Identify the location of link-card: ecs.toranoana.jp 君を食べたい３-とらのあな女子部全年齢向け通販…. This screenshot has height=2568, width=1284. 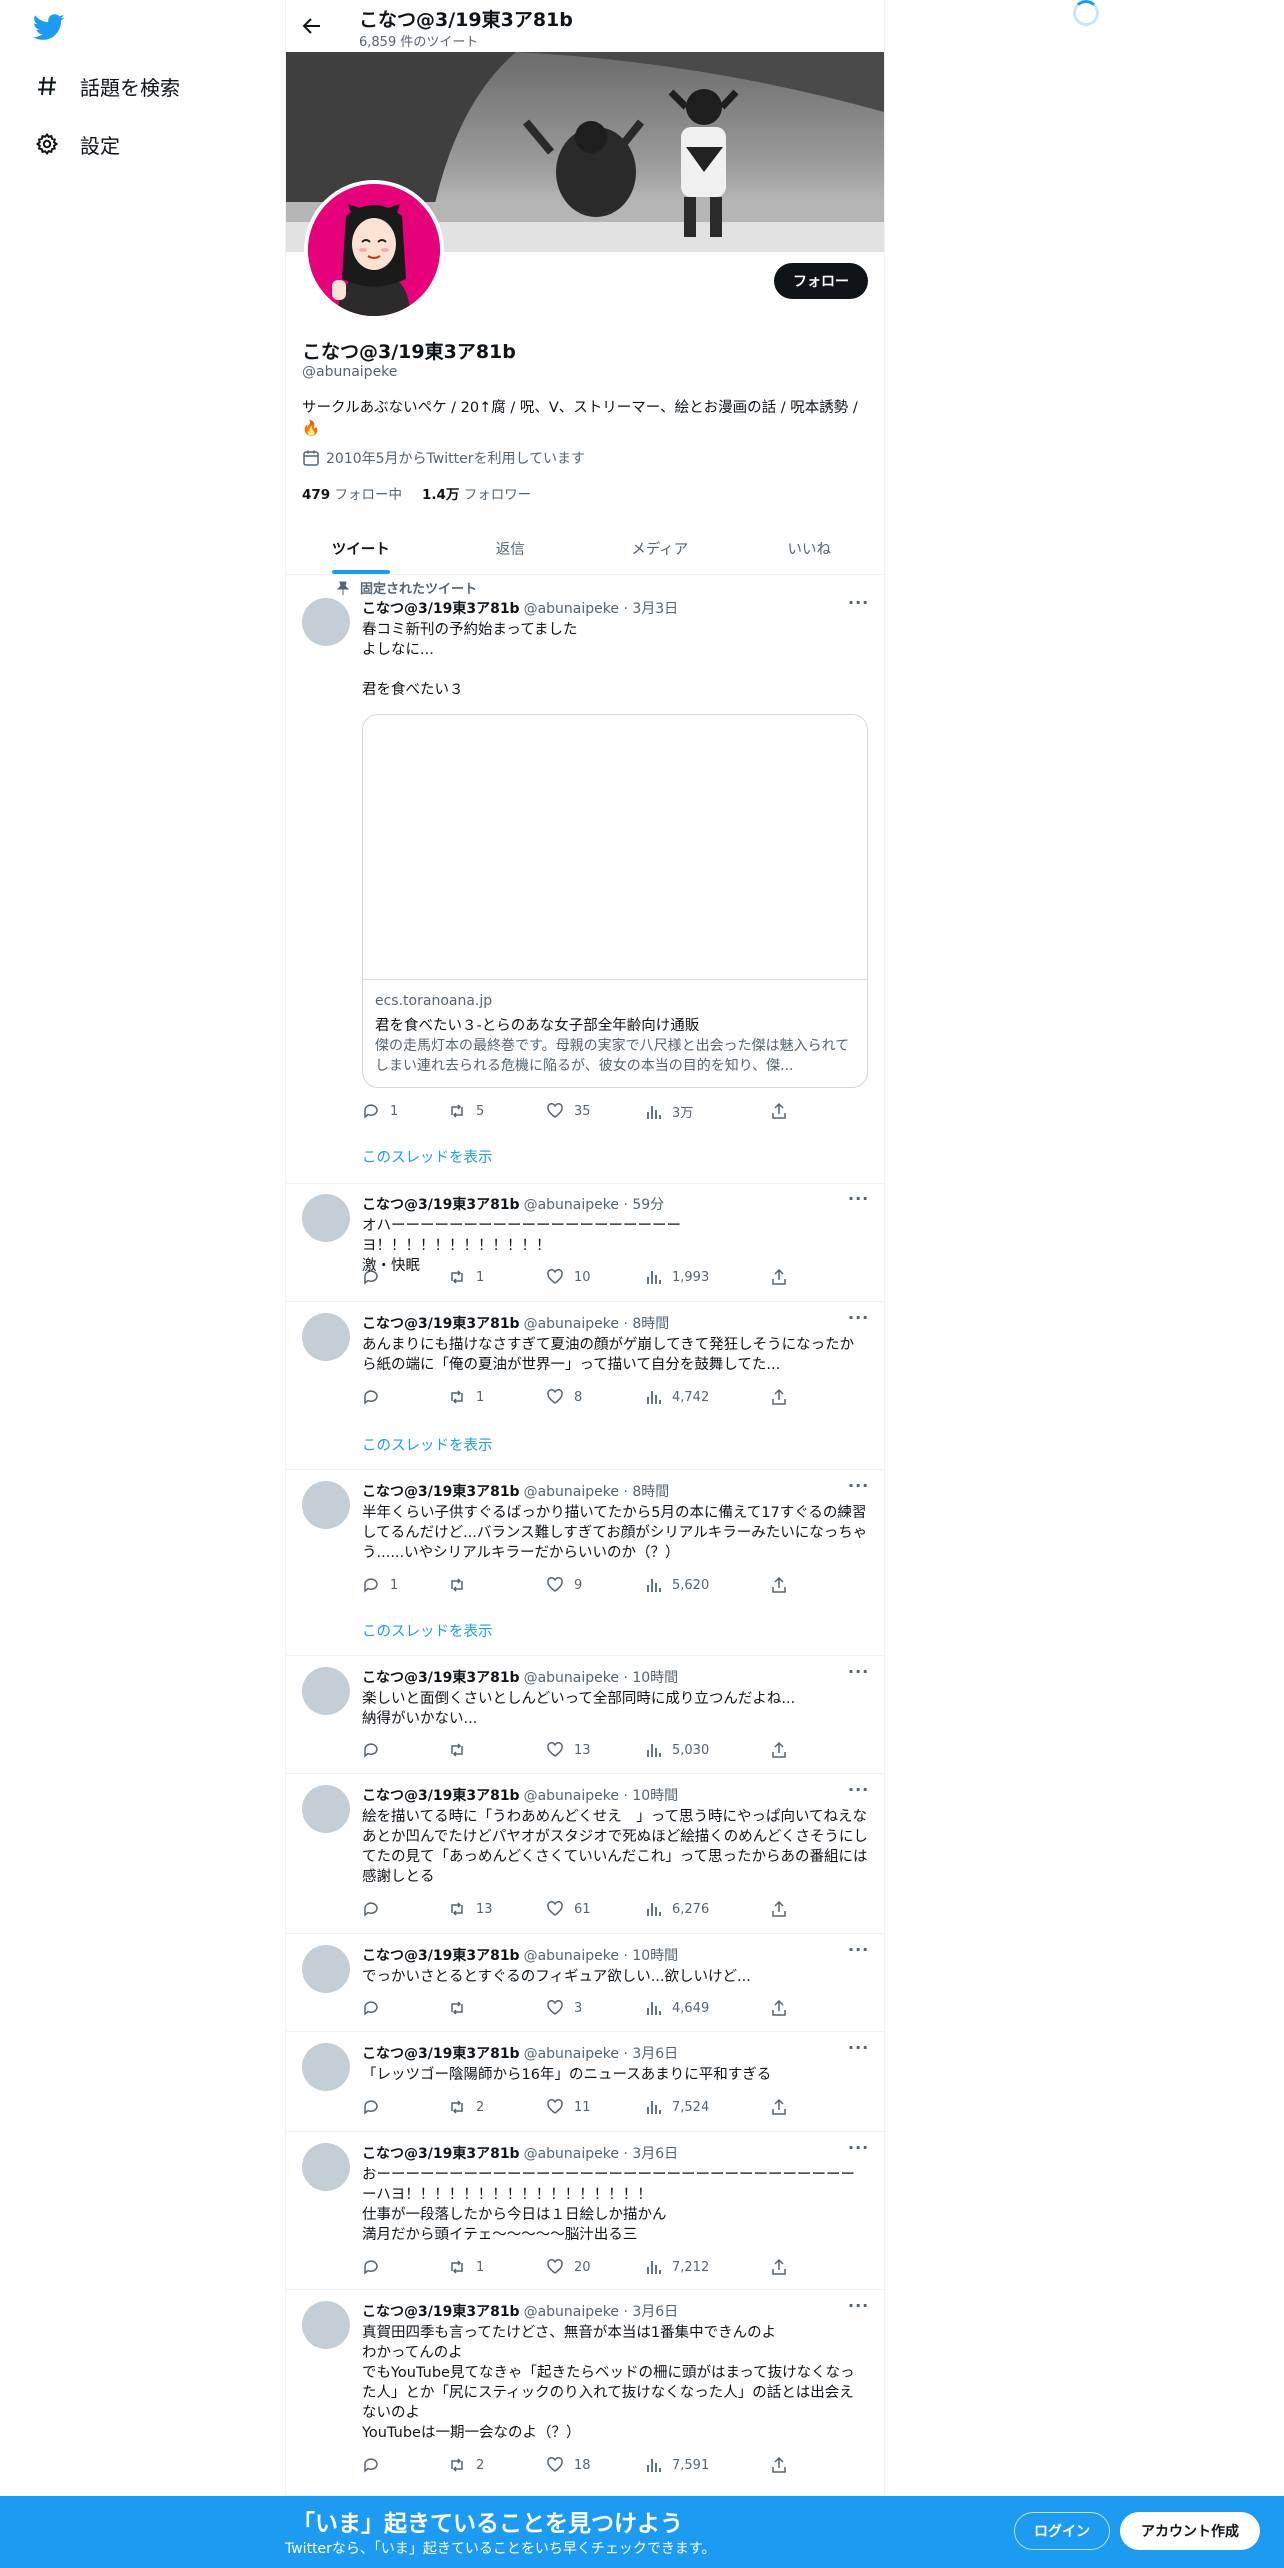
(615, 901).